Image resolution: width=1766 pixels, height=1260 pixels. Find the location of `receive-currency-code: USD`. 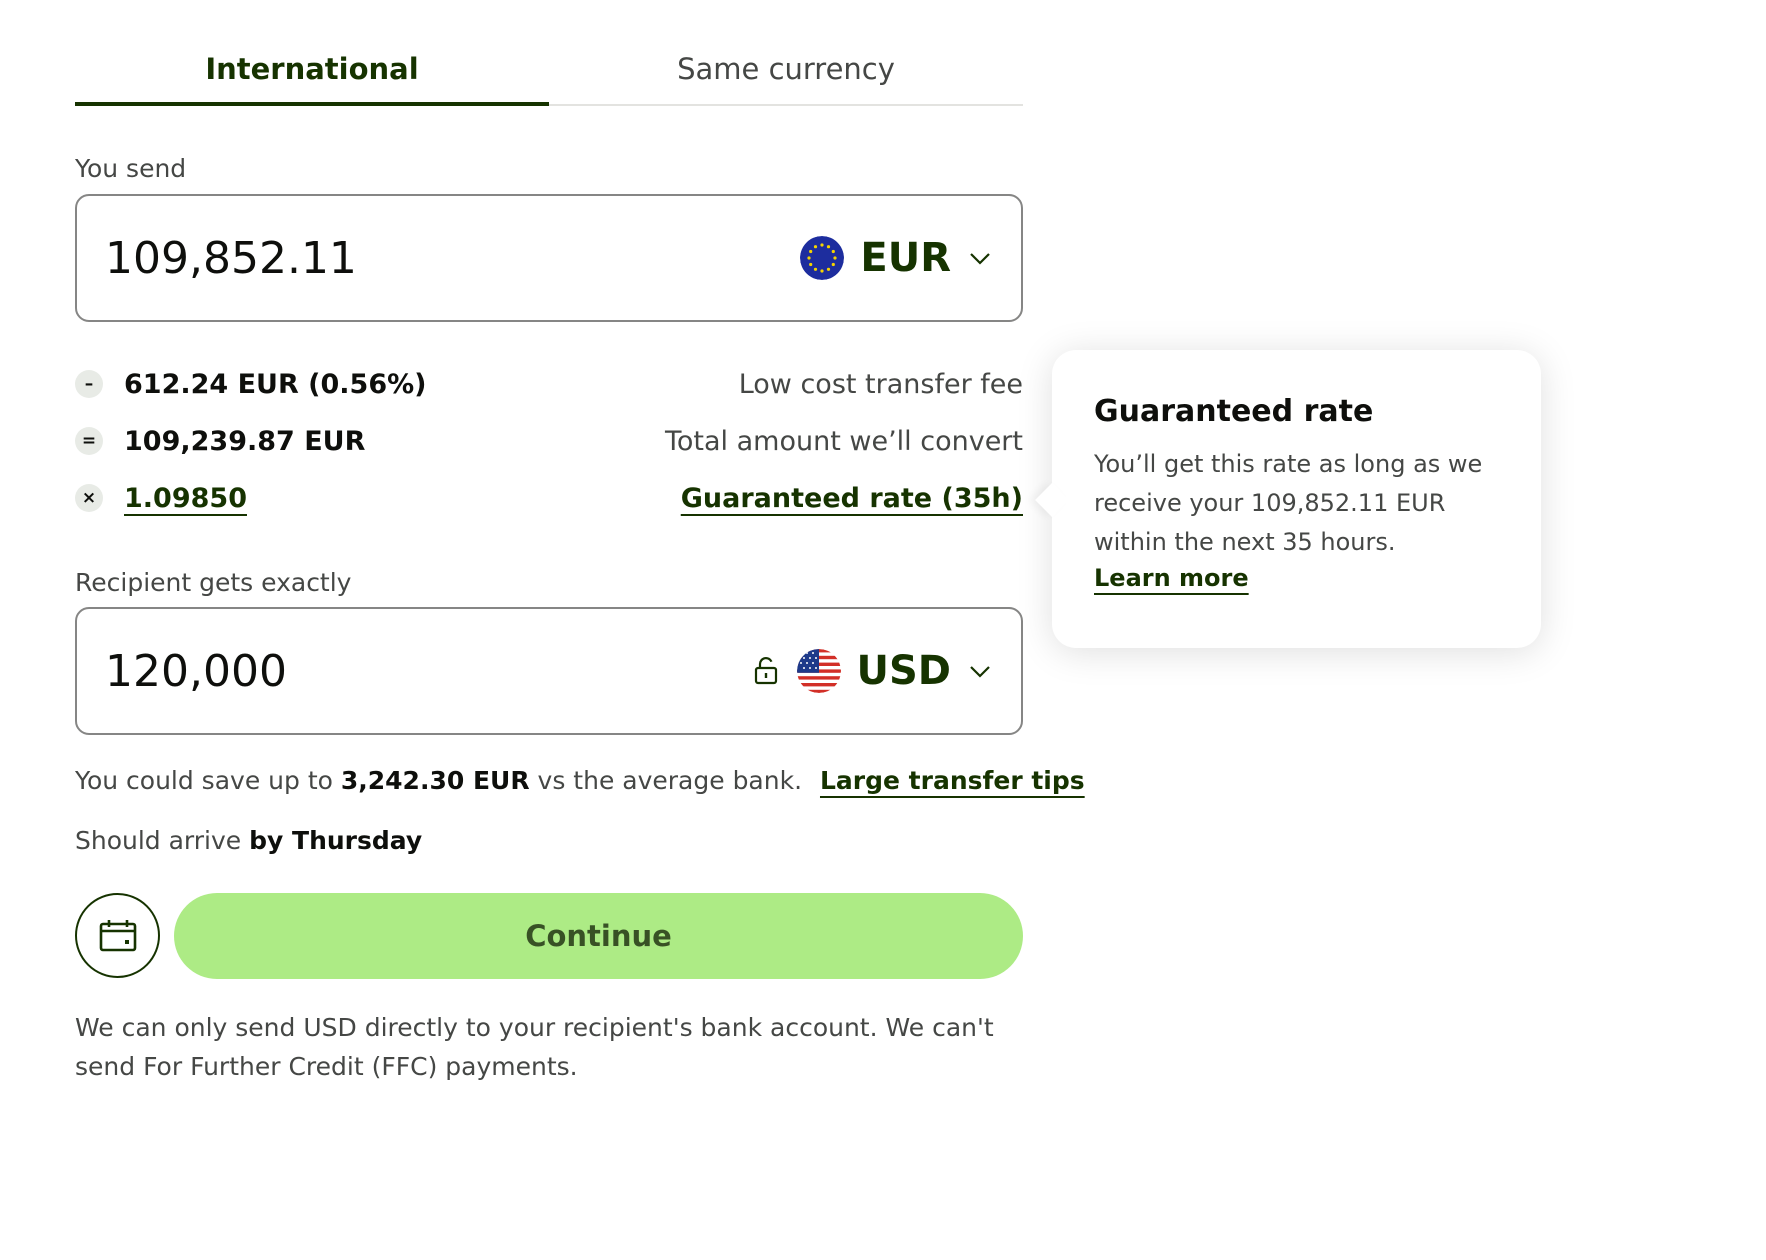

receive-currency-code: USD is located at coordinates (904, 671).